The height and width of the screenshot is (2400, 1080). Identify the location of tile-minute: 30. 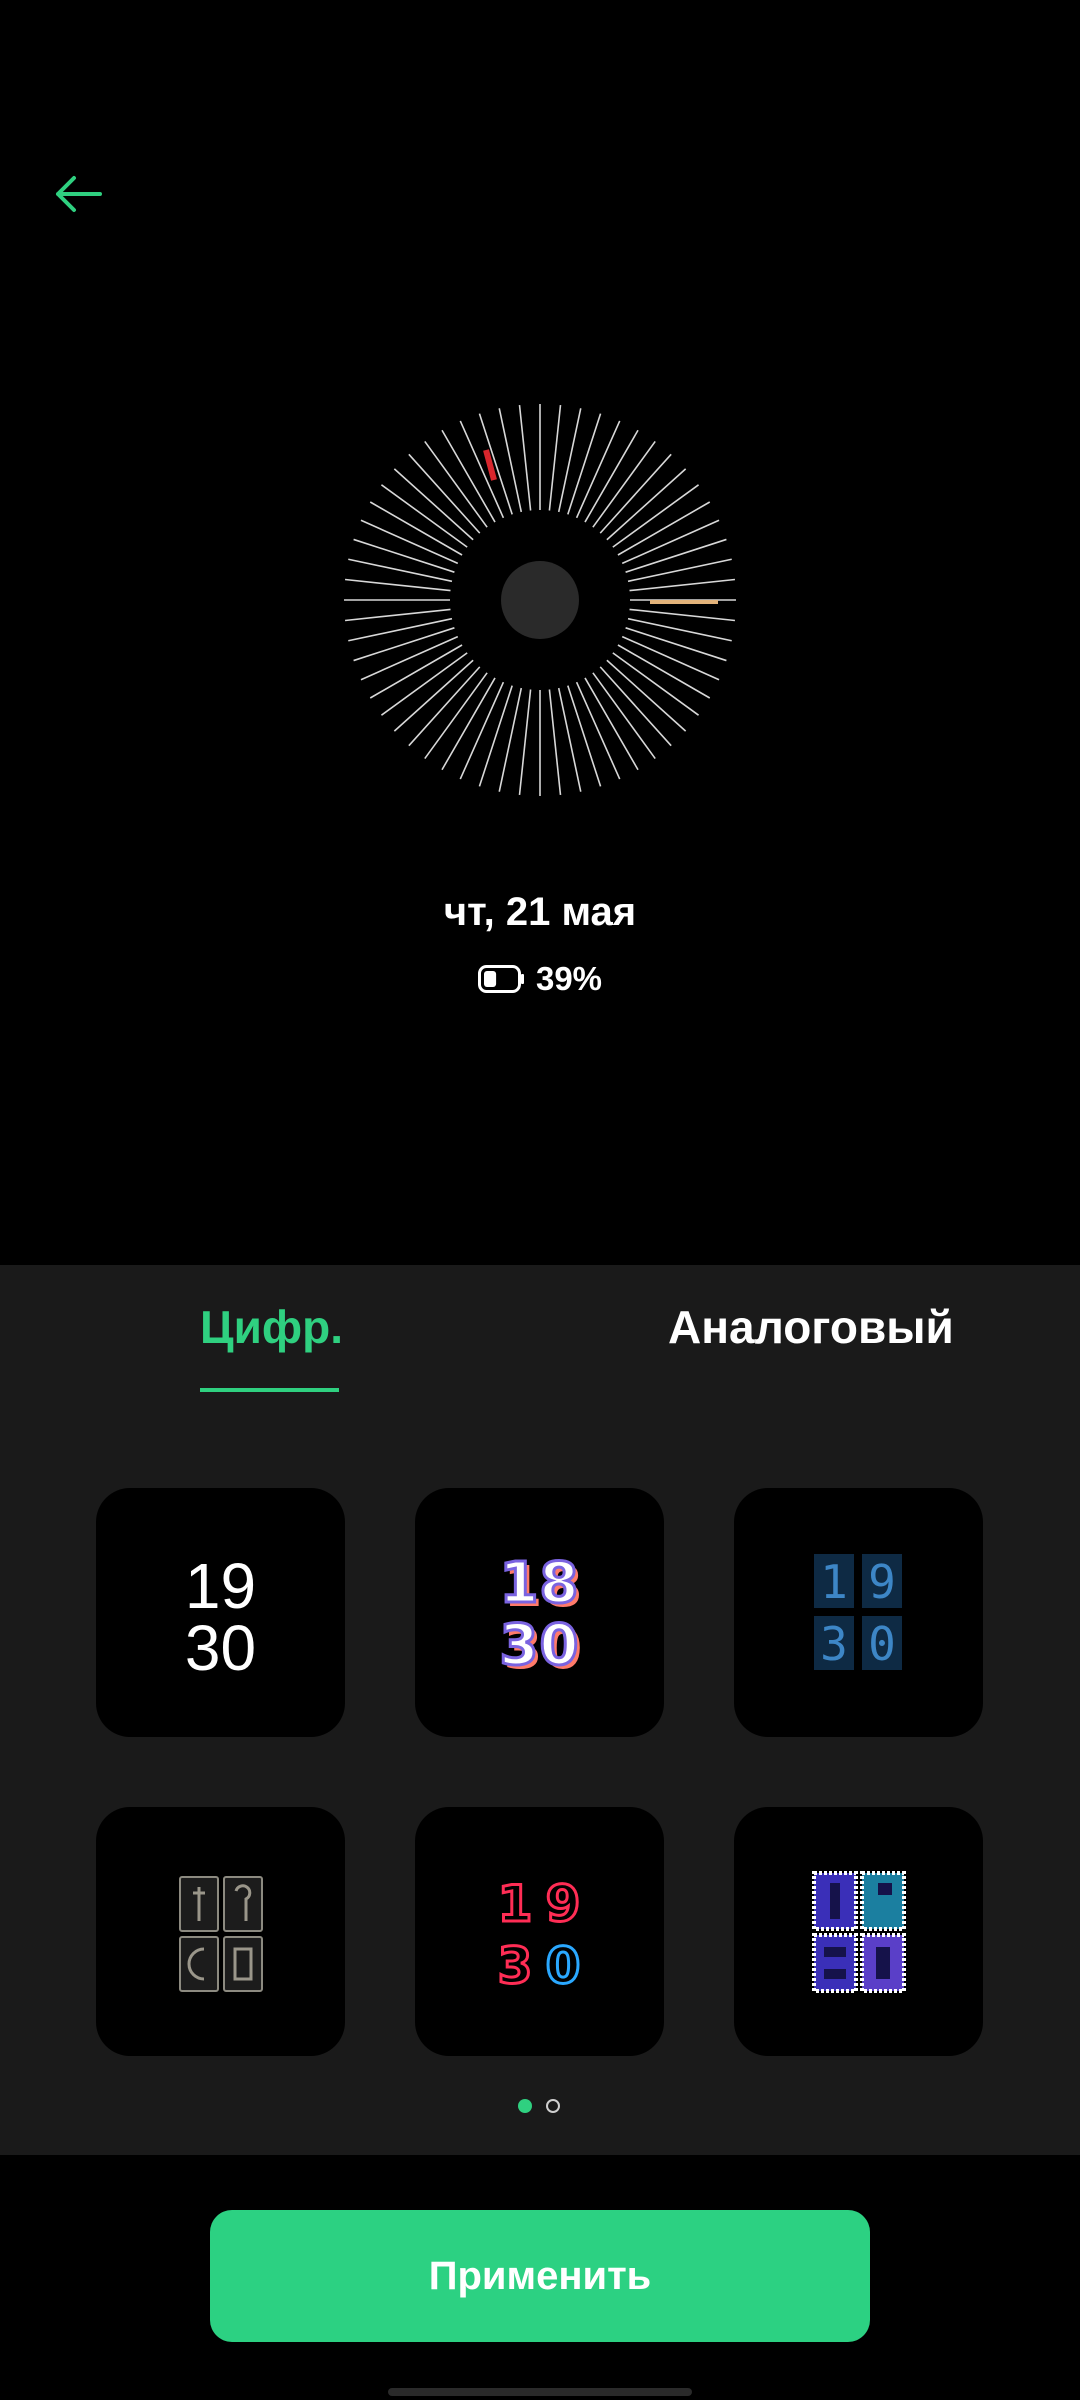
(220, 1648).